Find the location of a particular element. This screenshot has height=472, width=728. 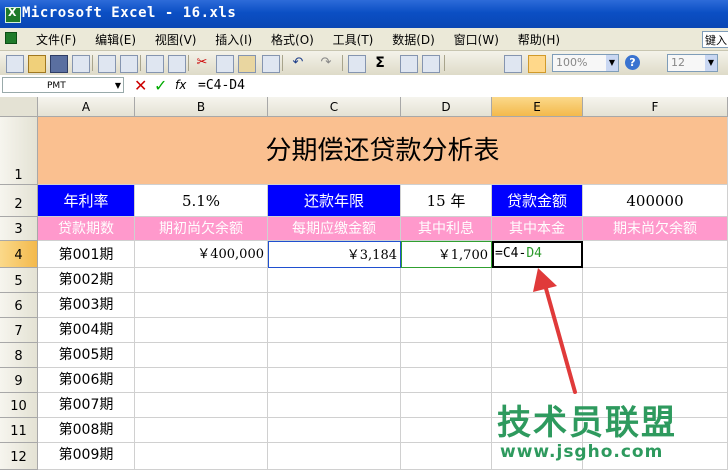

watermark-url: www.jsgho.com is located at coordinates (582, 452).